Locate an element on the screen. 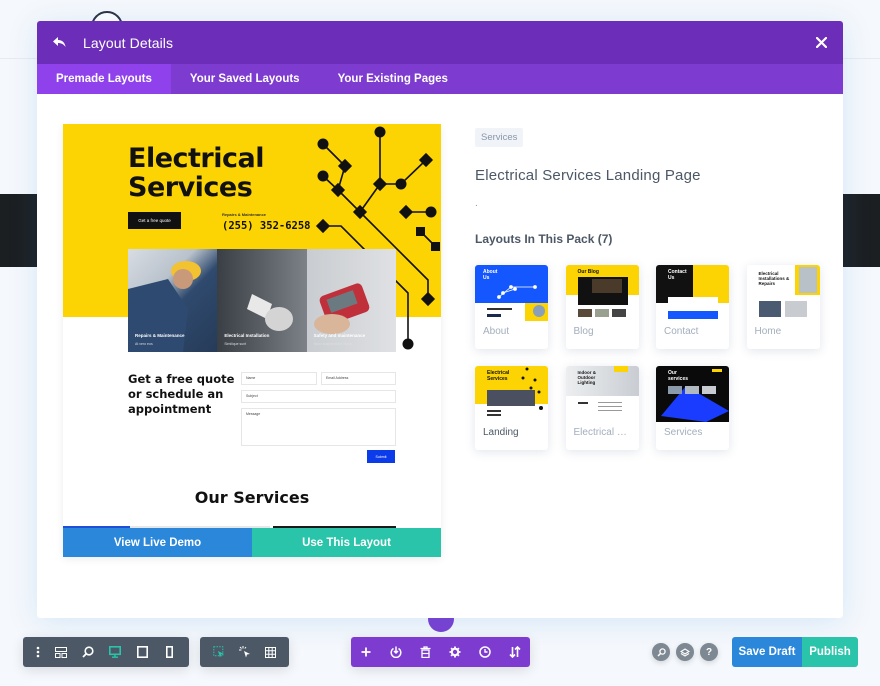 Image resolution: width=880 pixels, height=686 pixels. preview-photo-repairs: Repairs & Maintenance At vero eos is located at coordinates (173, 300).